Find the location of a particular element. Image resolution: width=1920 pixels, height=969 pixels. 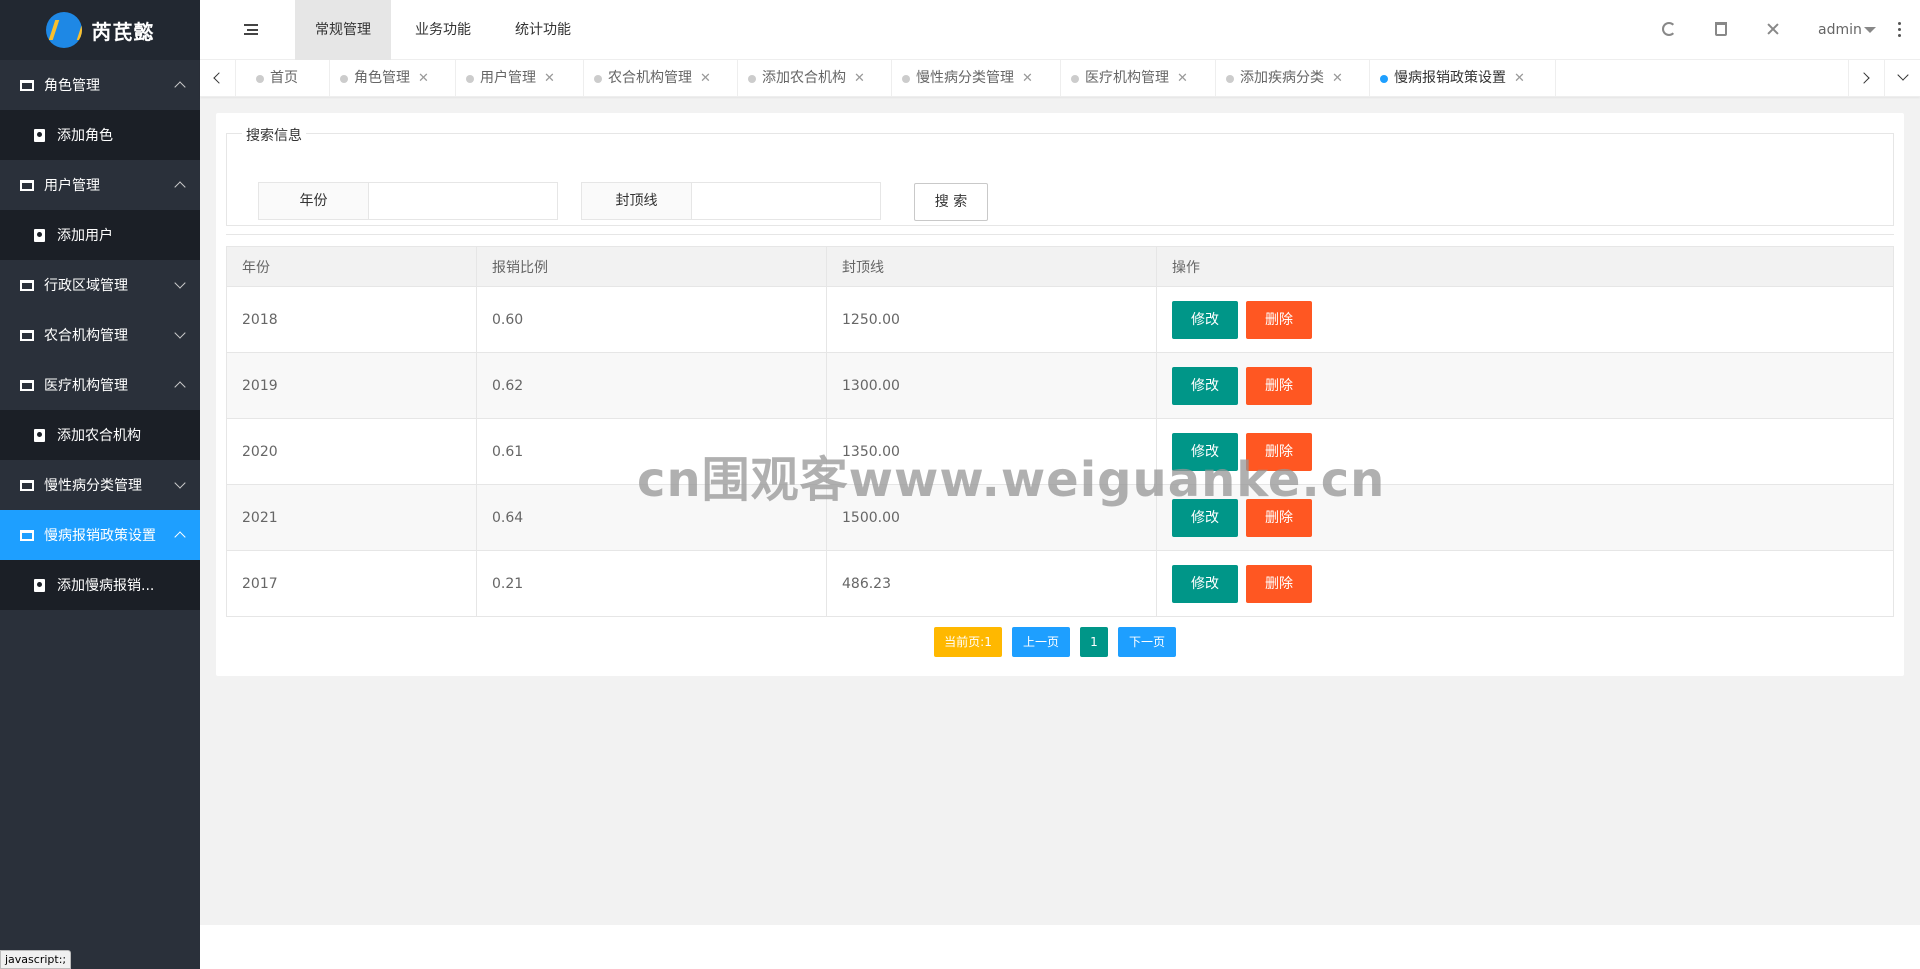

search-button: 搜 索 is located at coordinates (951, 202).